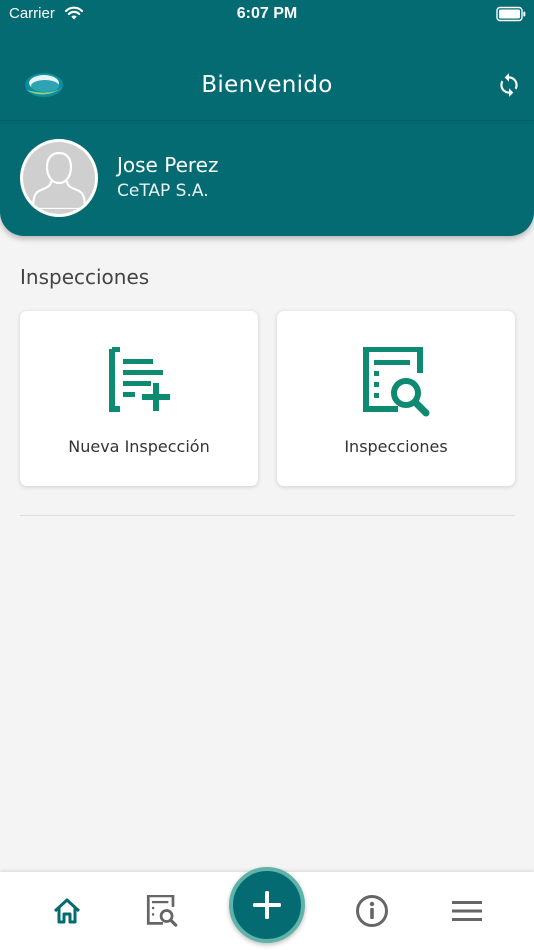 This screenshot has height=950, width=534. I want to click on inspections-card: Inspecciones, so click(396, 398).